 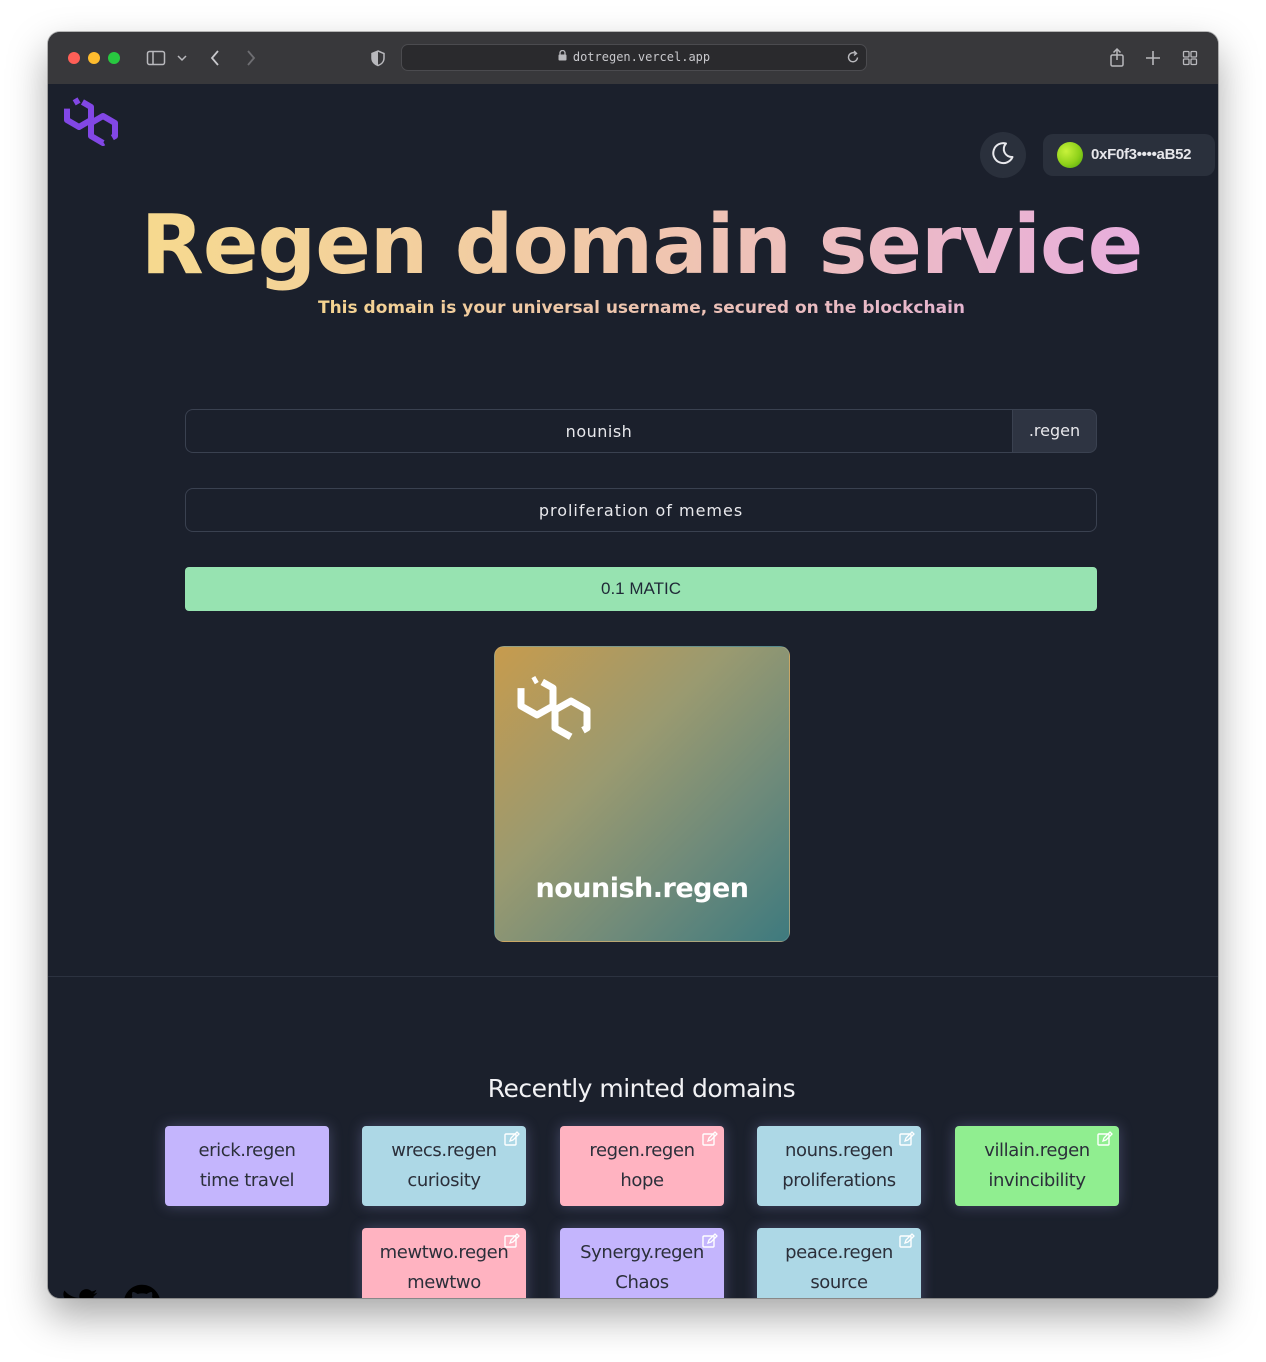 What do you see at coordinates (1153, 58) in the screenshot?
I see `new-tab-icon` at bounding box center [1153, 58].